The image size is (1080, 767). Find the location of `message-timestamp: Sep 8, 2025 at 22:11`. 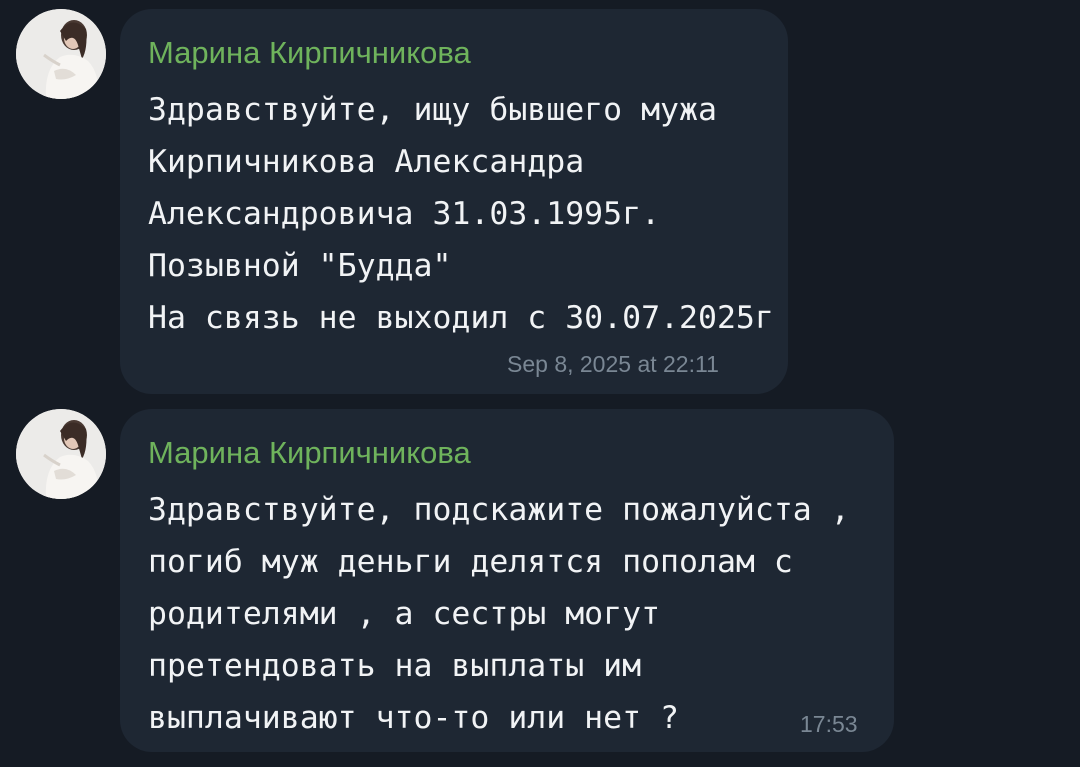

message-timestamp: Sep 8, 2025 at 22:11 is located at coordinates (613, 364).